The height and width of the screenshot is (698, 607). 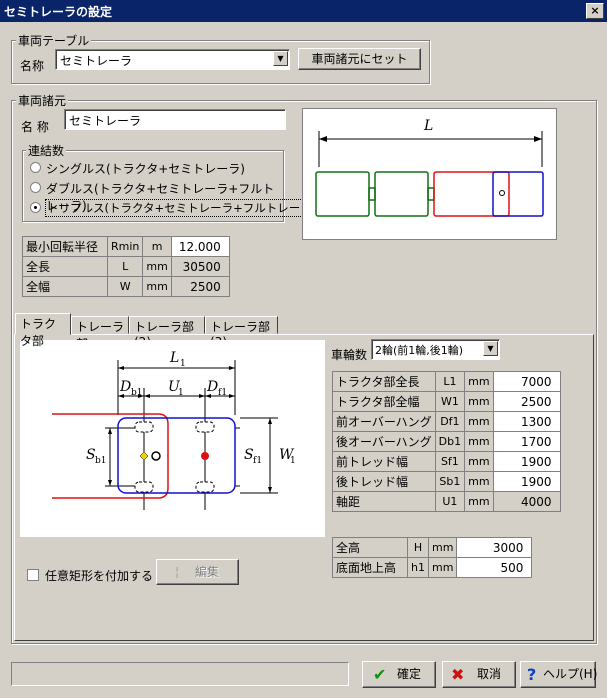 I want to click on label-Sb1-sub: b1, so click(x=101, y=461).